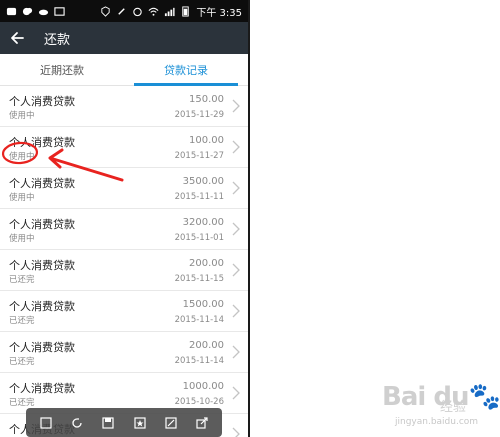 This screenshot has width=500, height=437. Describe the element at coordinates (138, 11) in the screenshot. I see `alarm-icon` at that location.